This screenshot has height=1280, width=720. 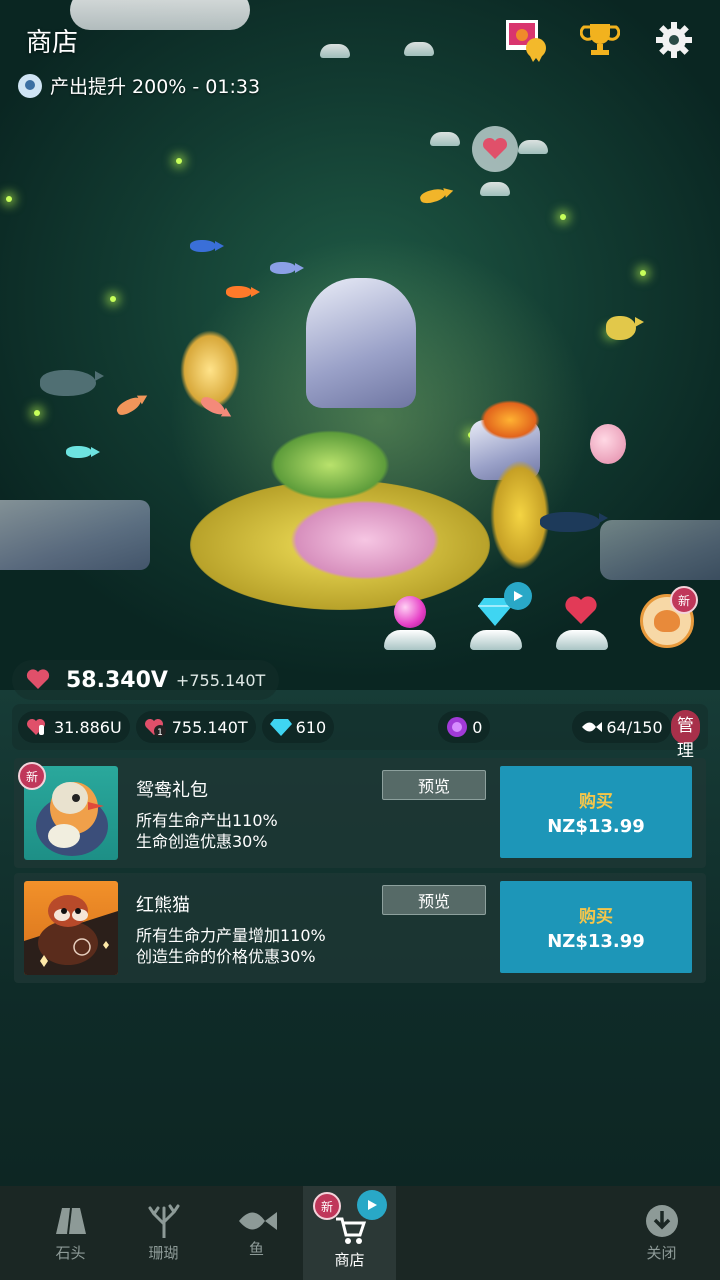 What do you see at coordinates (207, 820) in the screenshot?
I see `offer-desc-line: 所有生命产出110%` at bounding box center [207, 820].